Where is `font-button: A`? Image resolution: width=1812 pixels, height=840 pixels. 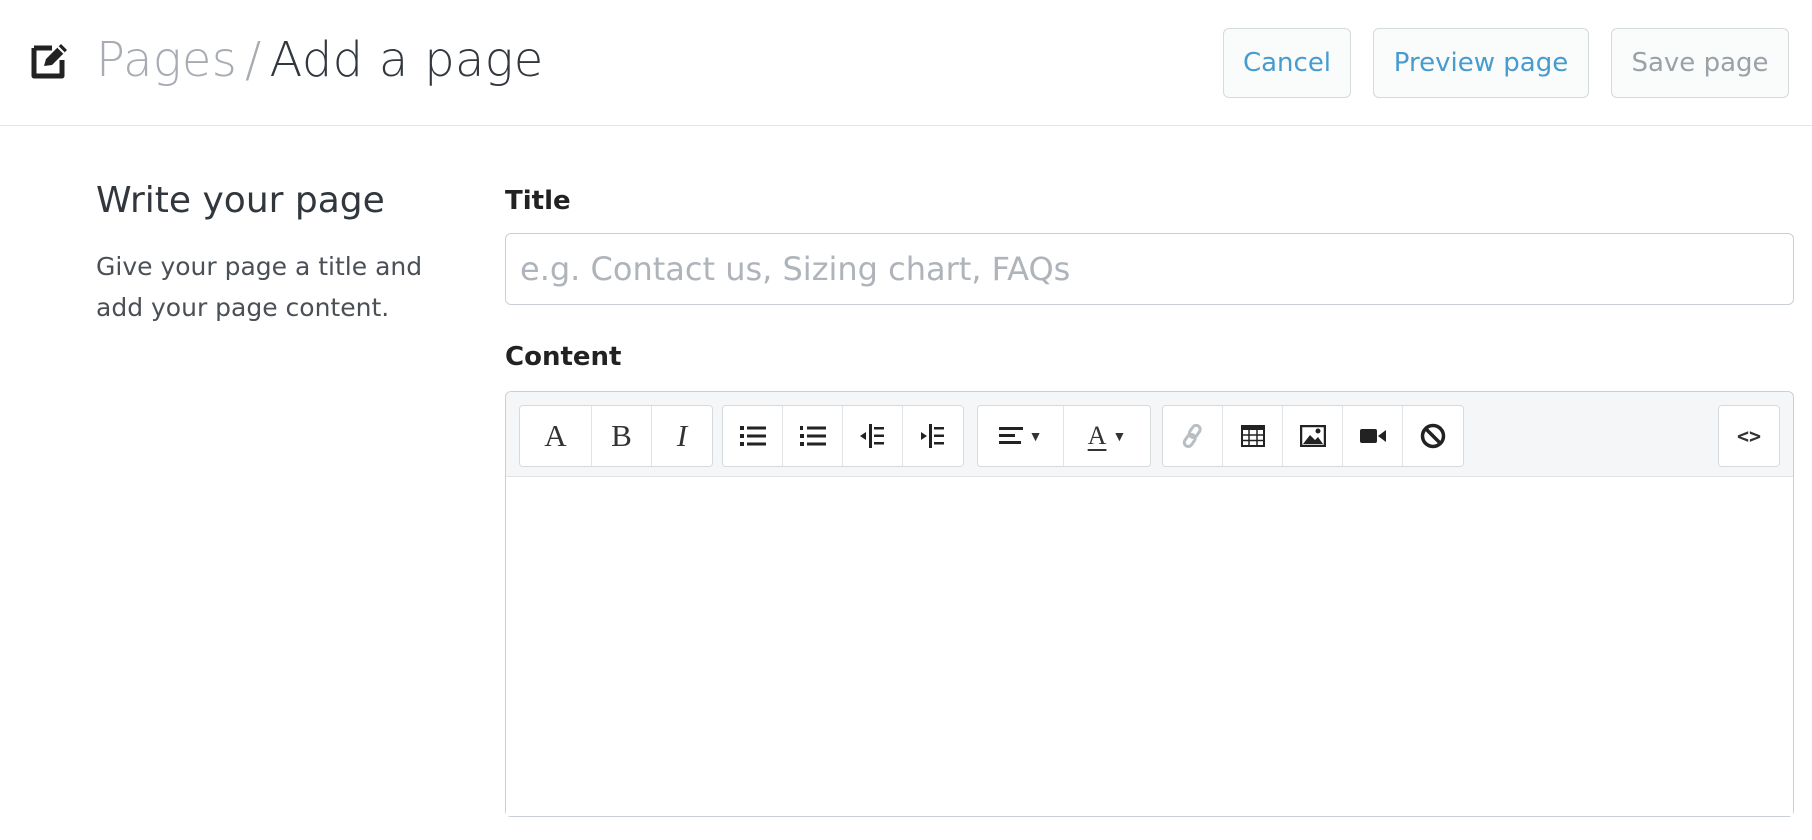
font-button: A is located at coordinates (556, 436).